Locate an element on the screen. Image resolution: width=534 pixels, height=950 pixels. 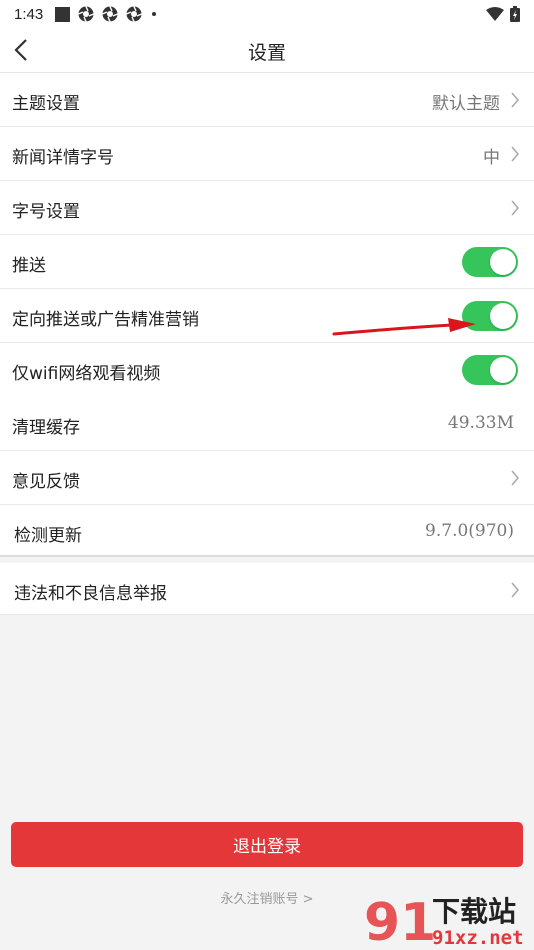
setting-clear-cache: 清理缓存 49.33M is located at coordinates (267, 424).